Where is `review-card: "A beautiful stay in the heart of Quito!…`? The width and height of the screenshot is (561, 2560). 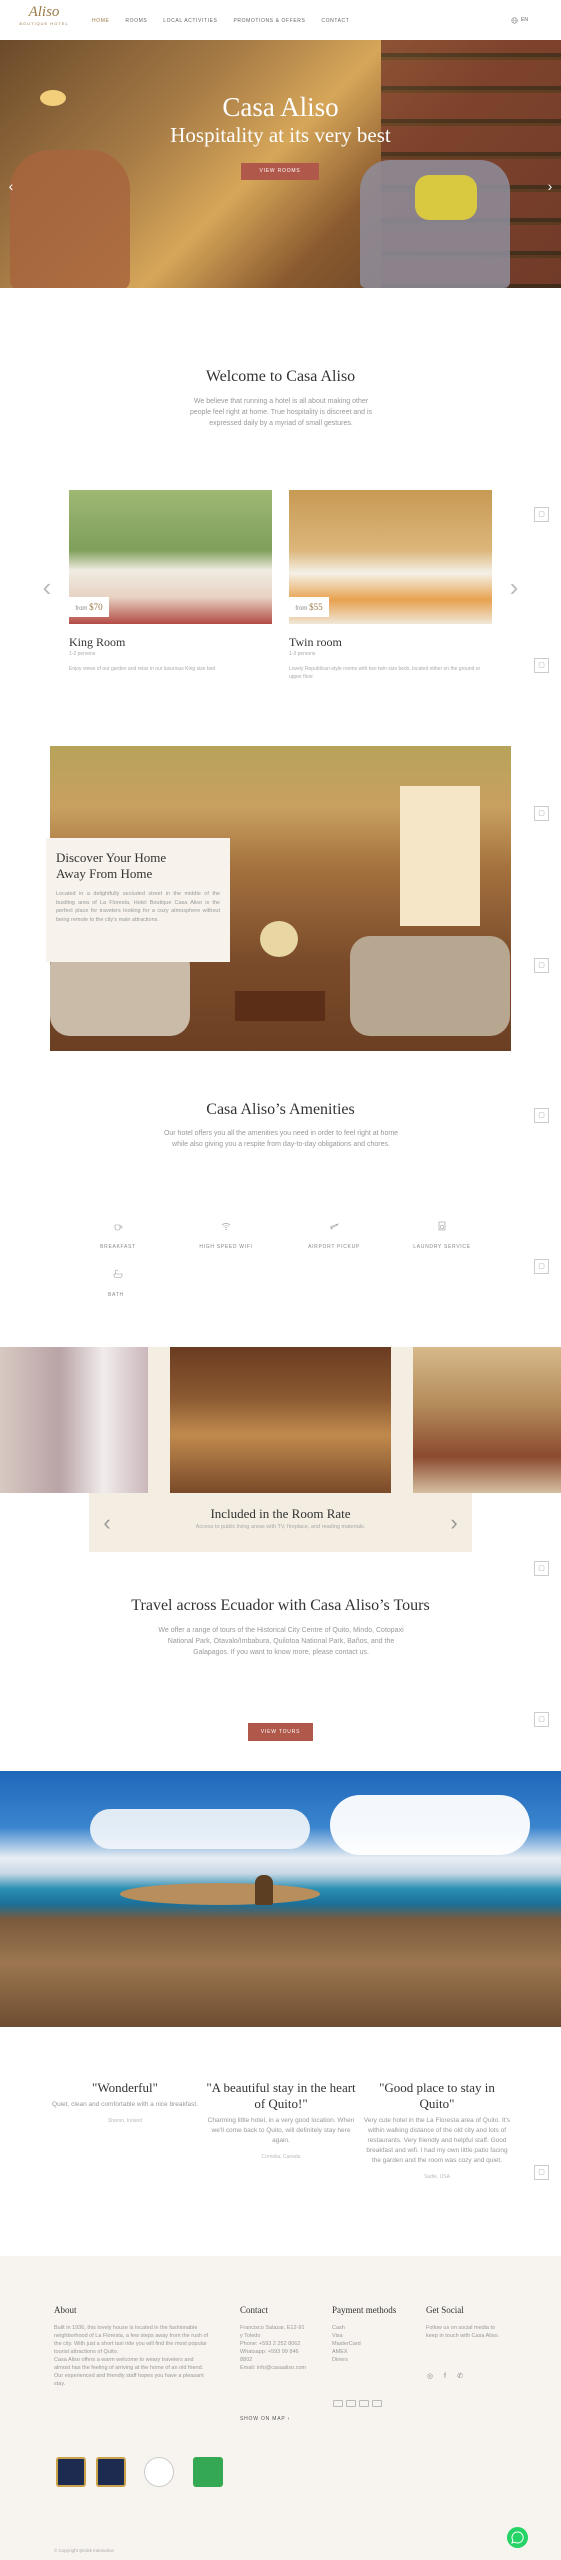 review-card: "A beautiful stay in the heart of Quito!… is located at coordinates (281, 2120).